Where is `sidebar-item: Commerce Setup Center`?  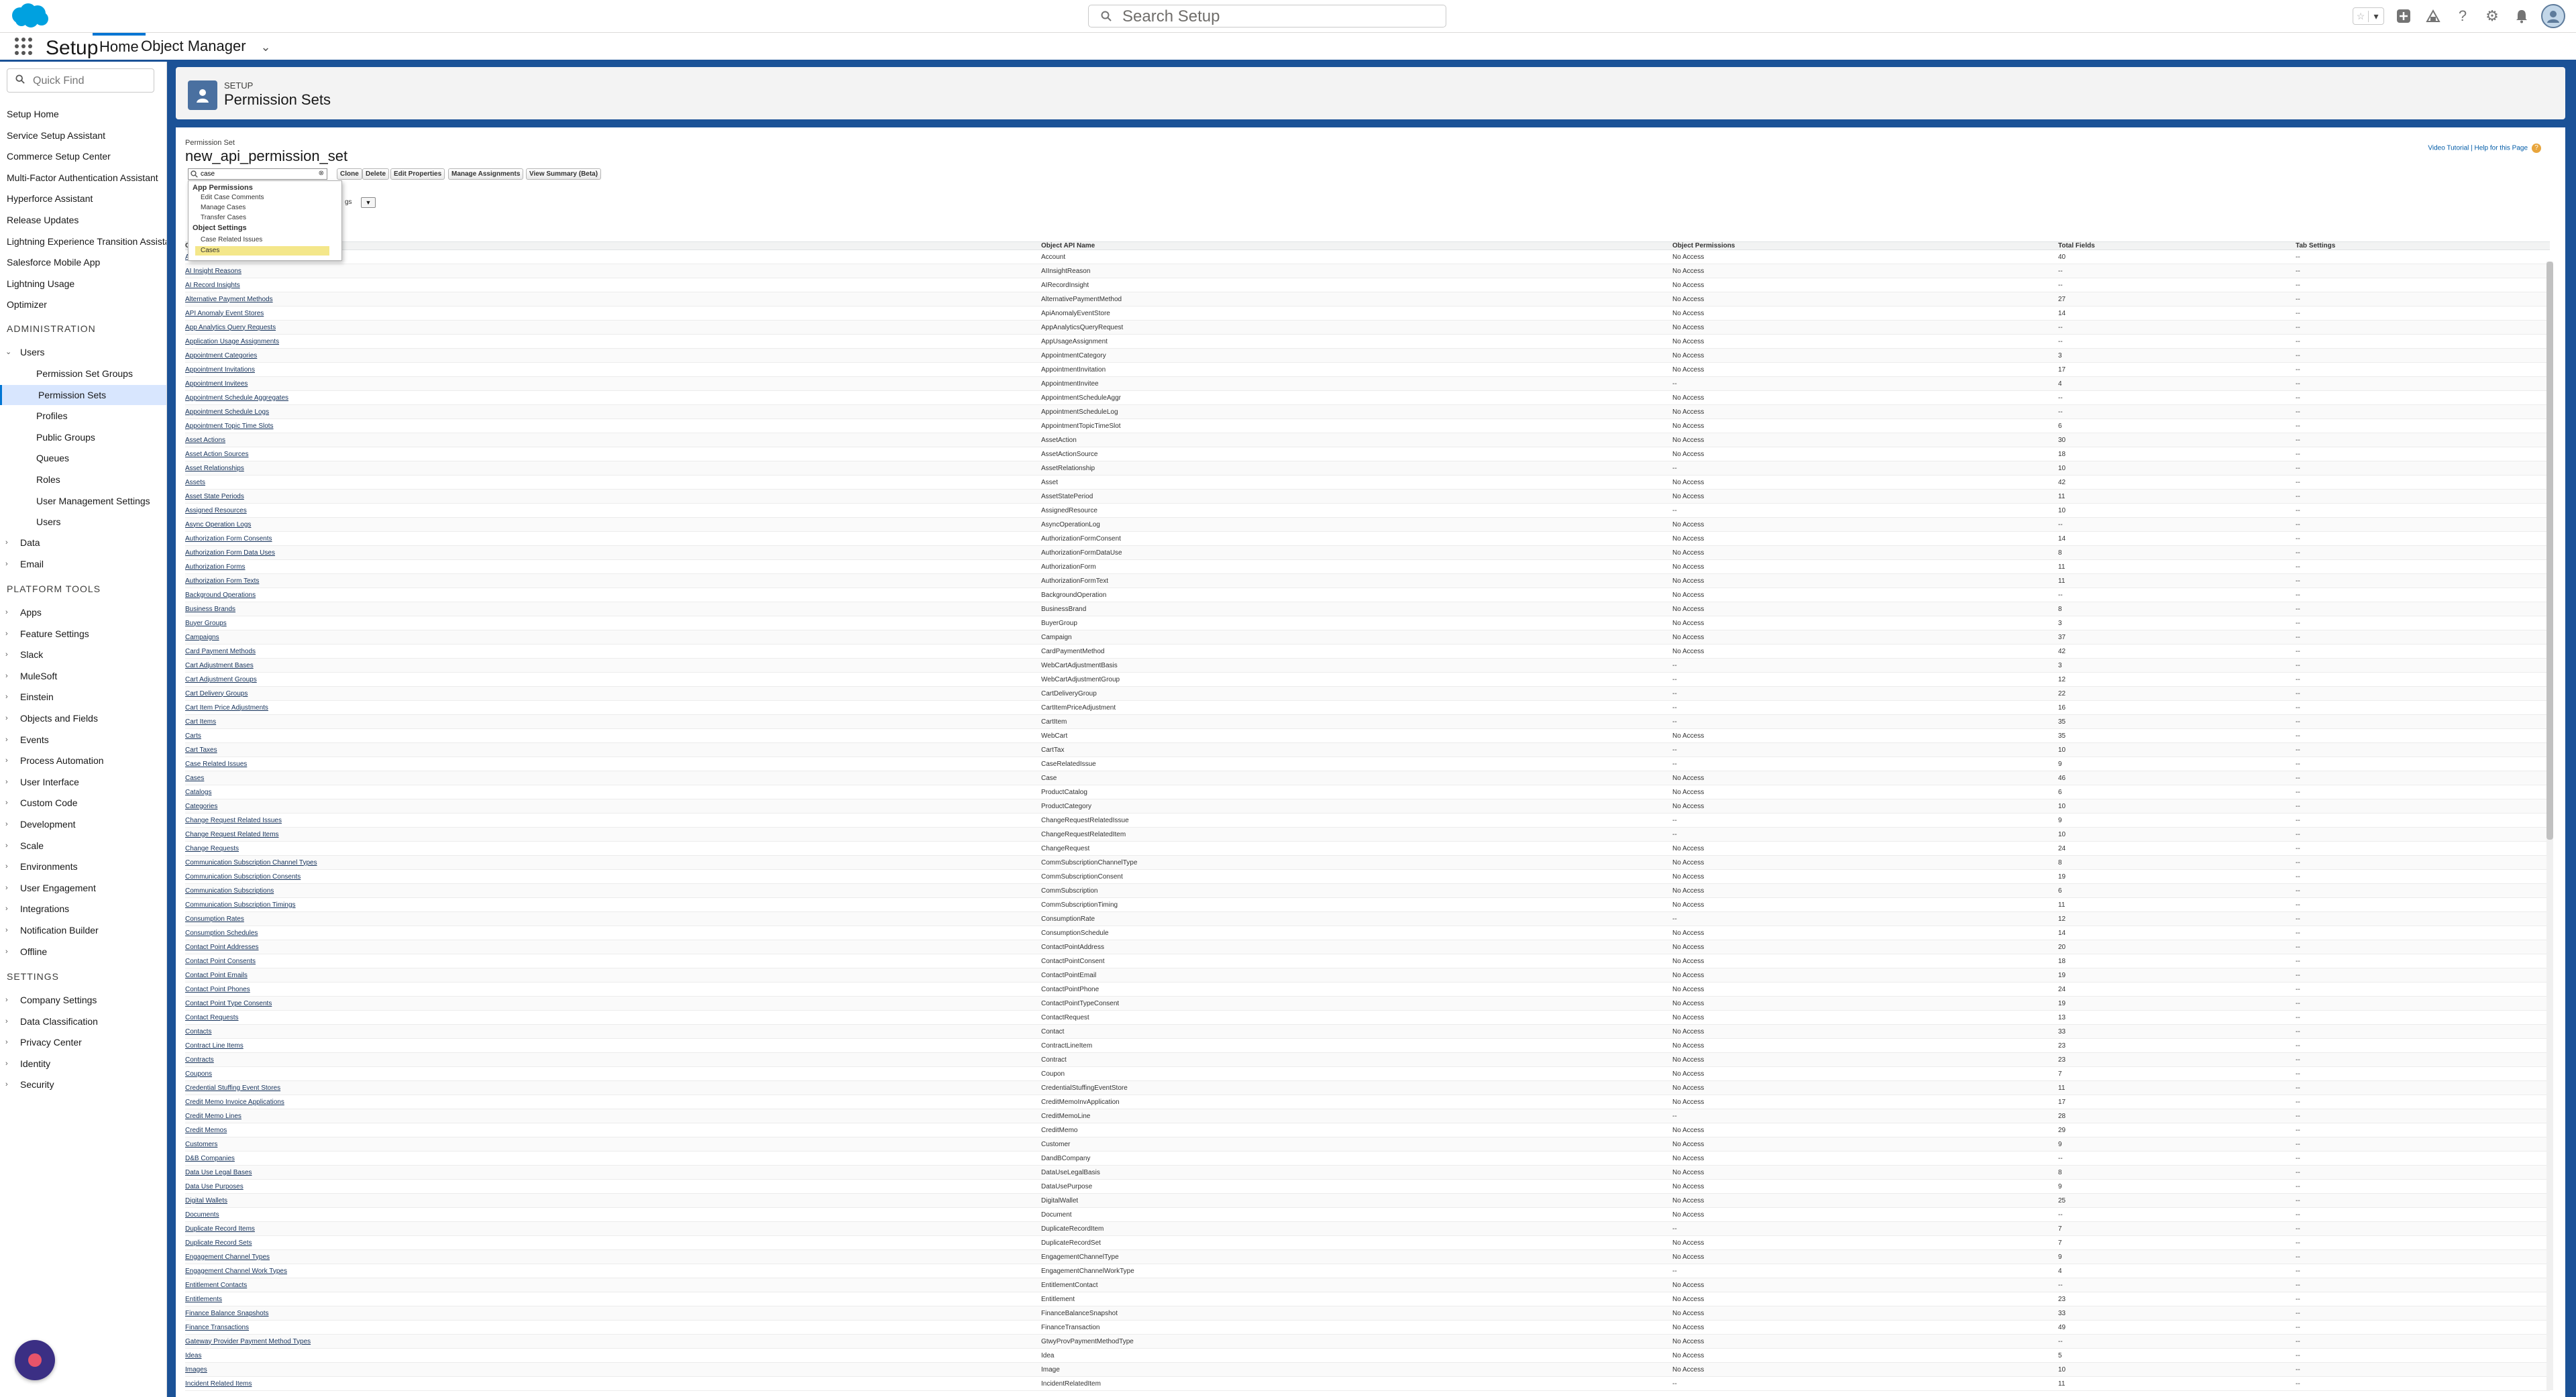
sidebar-item: Commerce Setup Center is located at coordinates (83, 156).